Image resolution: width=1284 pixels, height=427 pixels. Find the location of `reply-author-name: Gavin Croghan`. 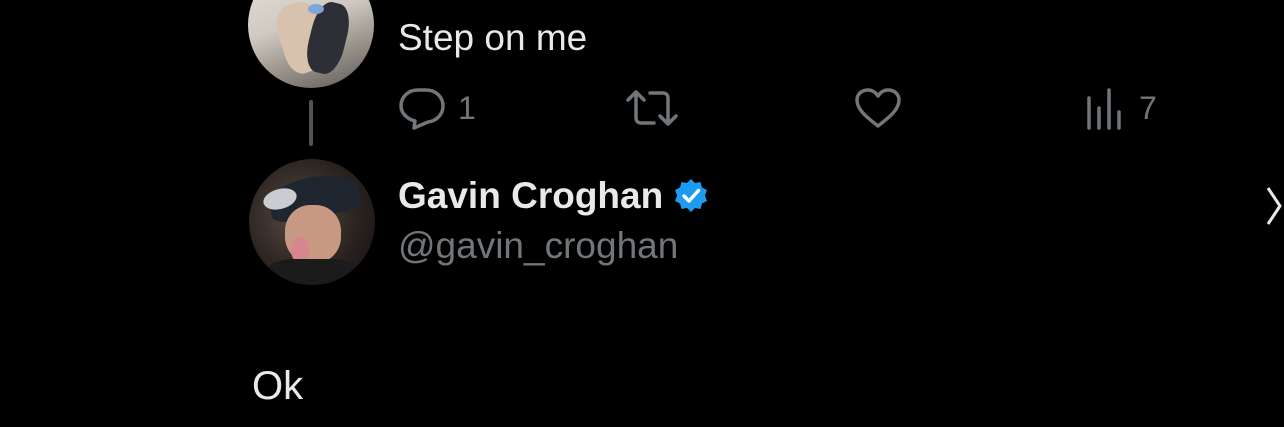

reply-author-name: Gavin Croghan is located at coordinates (531, 195).